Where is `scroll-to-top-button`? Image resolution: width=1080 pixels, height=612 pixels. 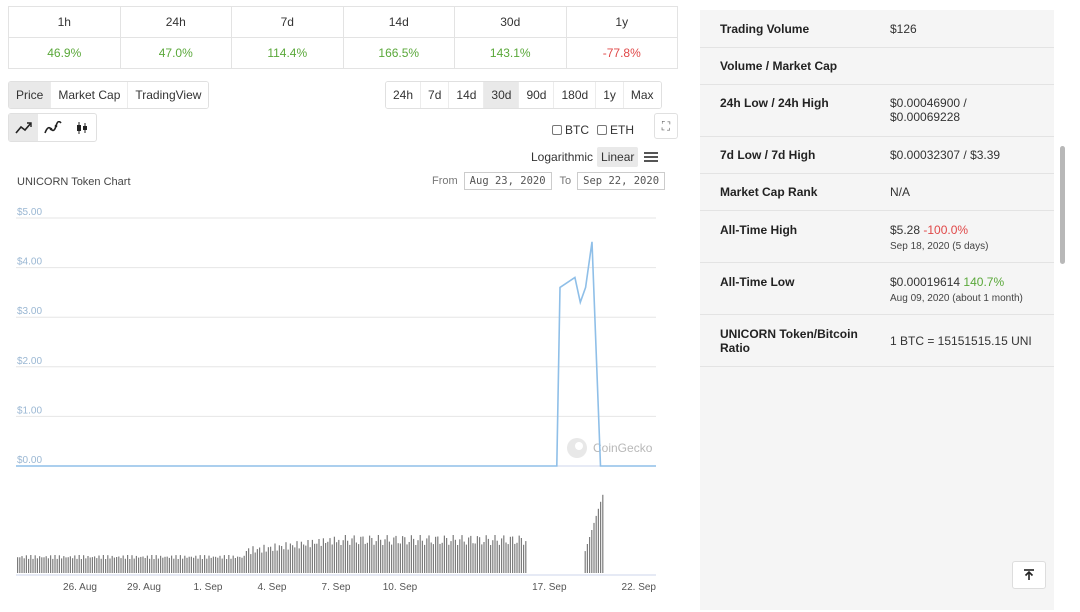 scroll-to-top-button is located at coordinates (1029, 575).